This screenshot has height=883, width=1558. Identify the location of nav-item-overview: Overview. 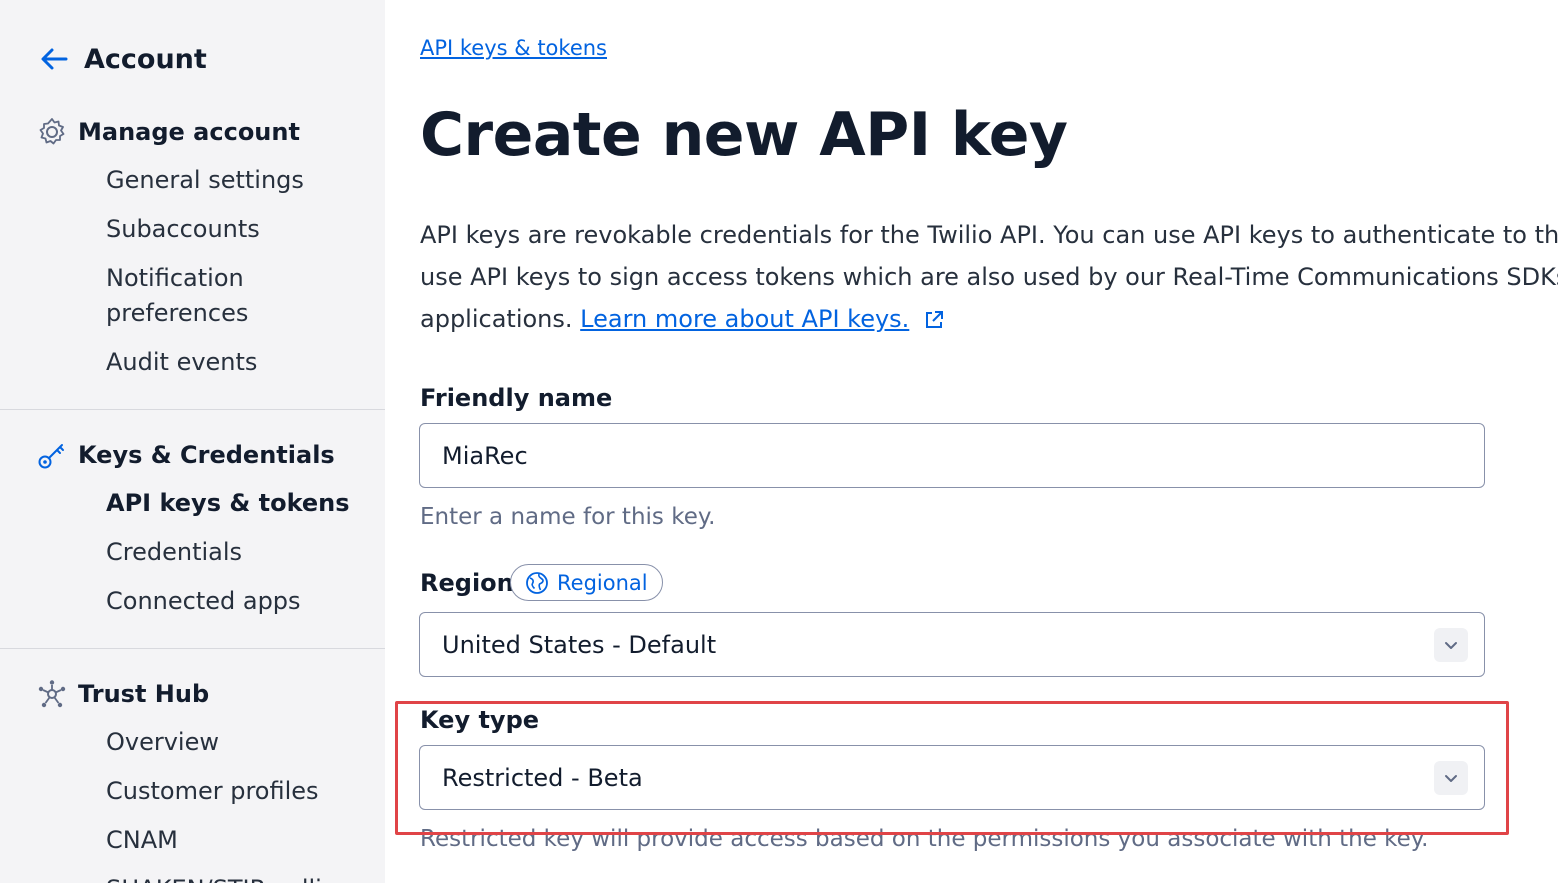
(236, 742).